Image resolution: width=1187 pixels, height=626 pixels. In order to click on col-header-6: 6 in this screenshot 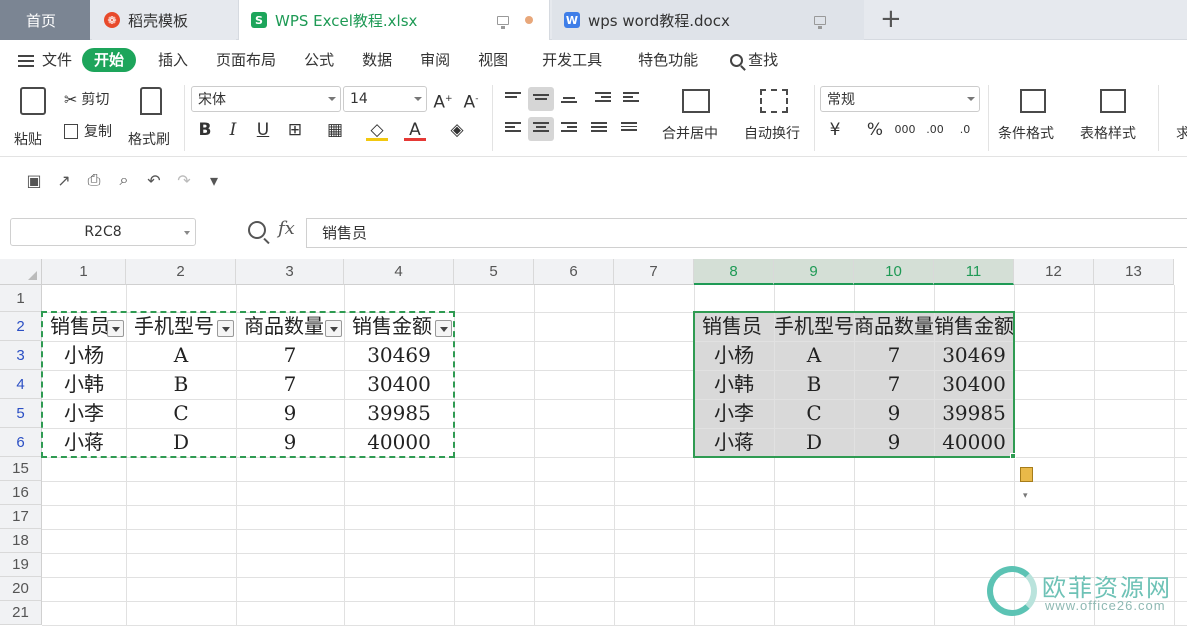, I will do `click(574, 272)`.